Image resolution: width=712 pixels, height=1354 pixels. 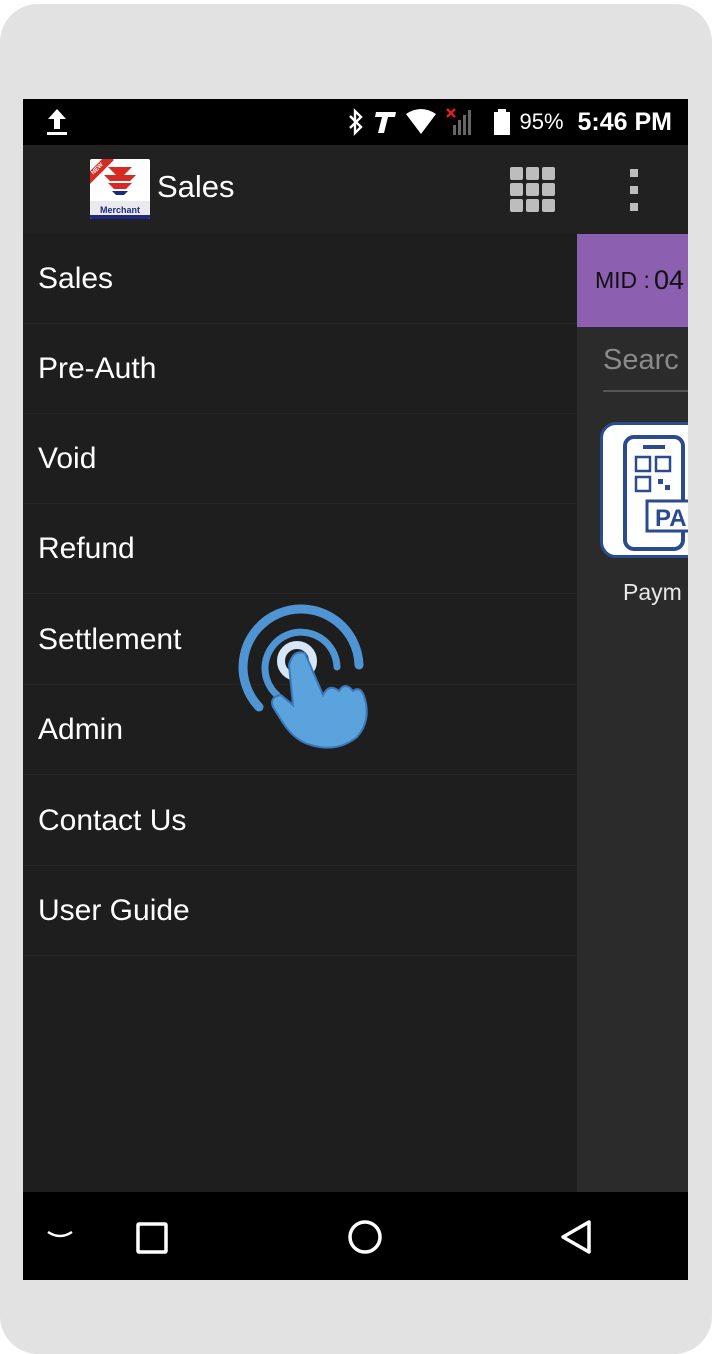 I want to click on wifi-icon, so click(x=421, y=121).